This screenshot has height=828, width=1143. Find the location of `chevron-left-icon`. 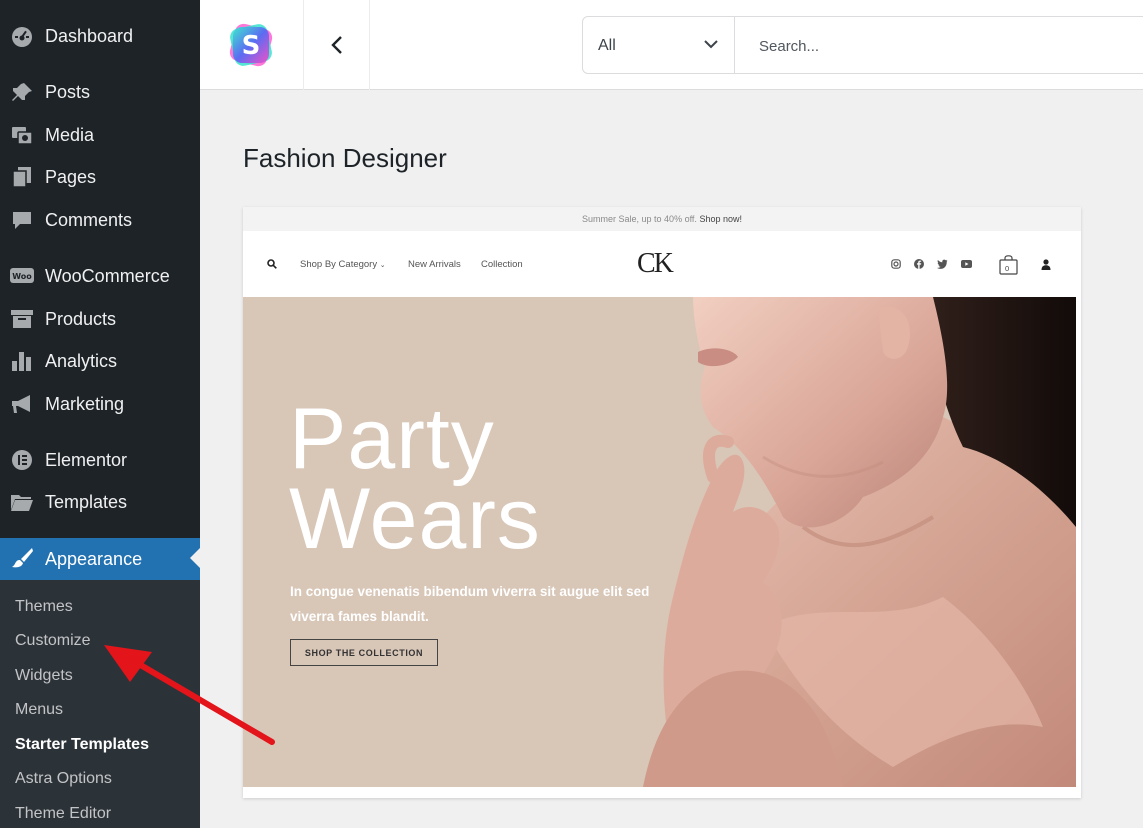

chevron-left-icon is located at coordinates (336, 45).